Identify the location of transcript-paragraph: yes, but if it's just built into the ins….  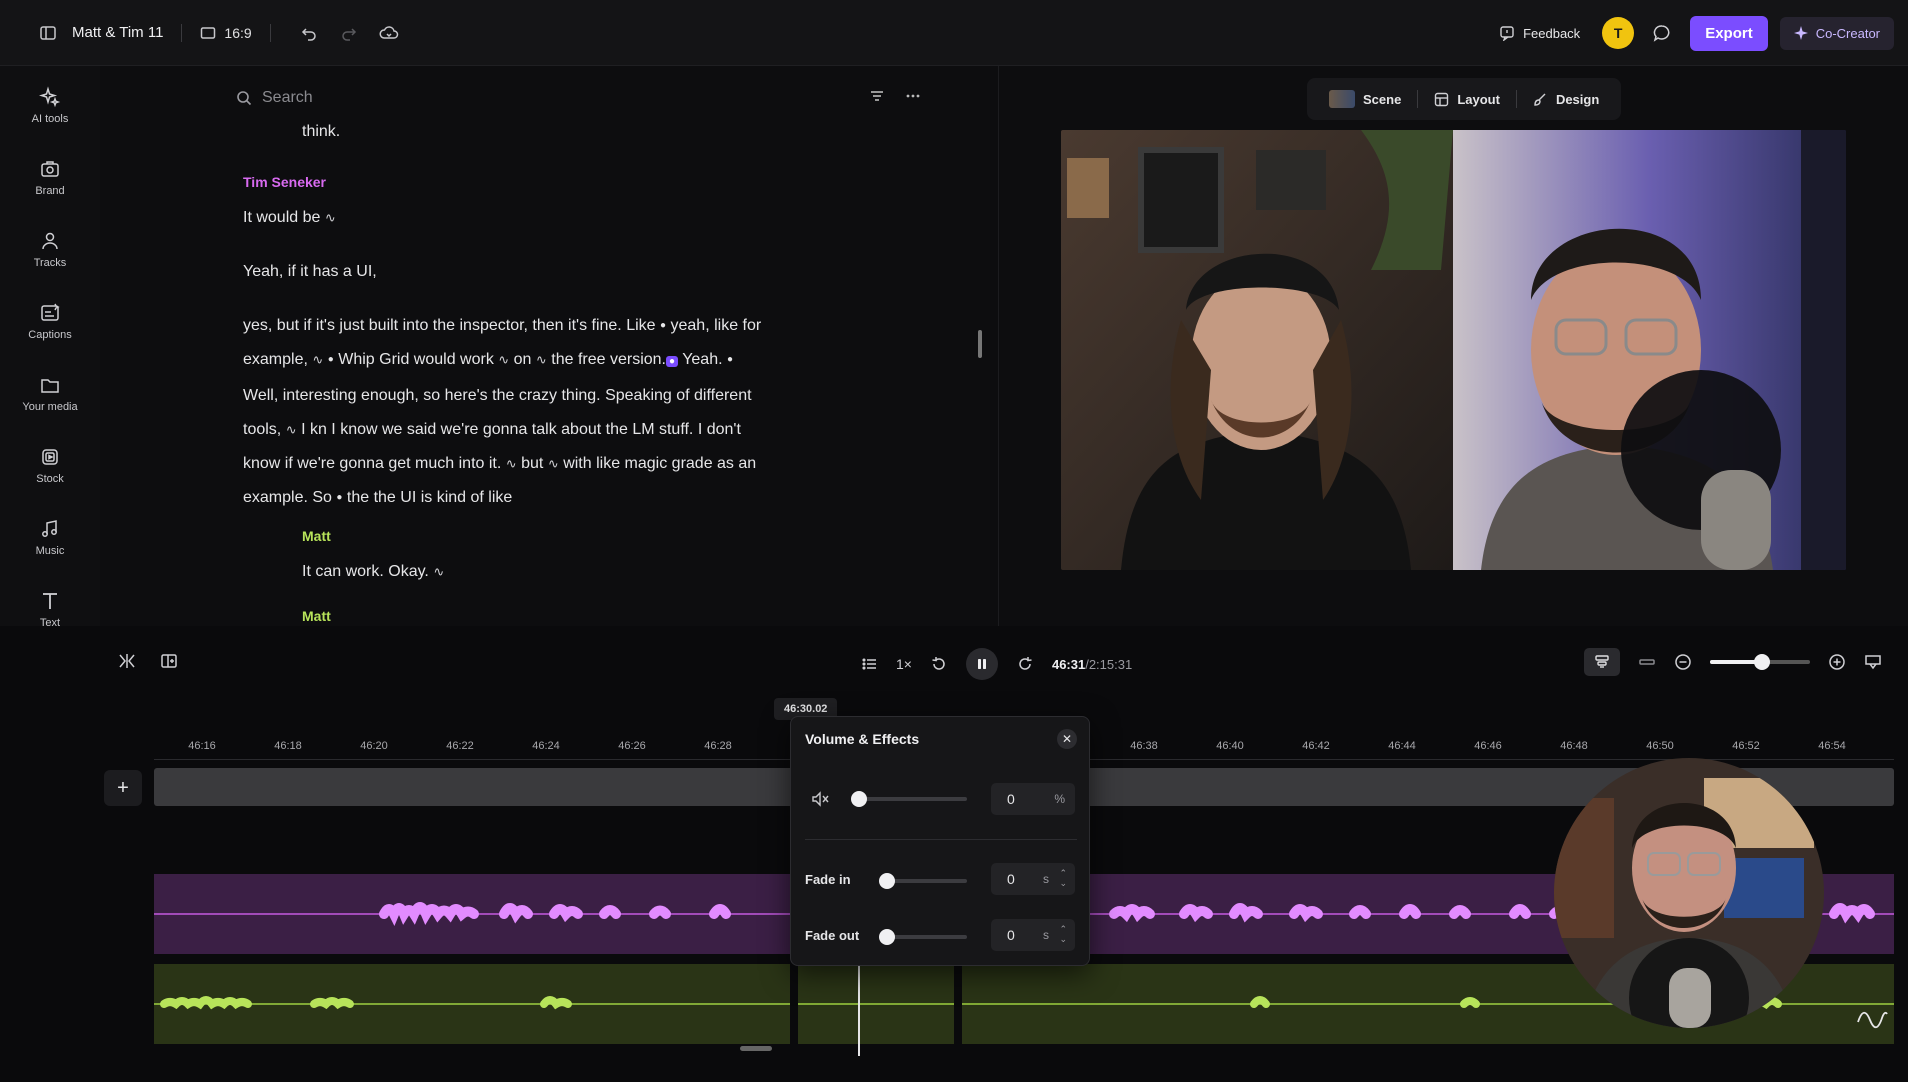
(578, 412).